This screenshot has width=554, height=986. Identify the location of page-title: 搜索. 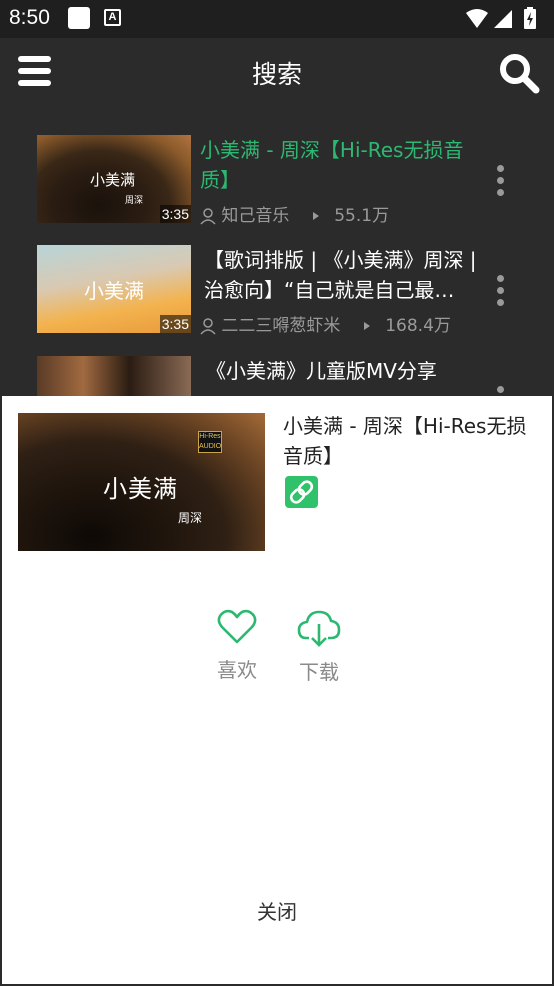
(276, 74).